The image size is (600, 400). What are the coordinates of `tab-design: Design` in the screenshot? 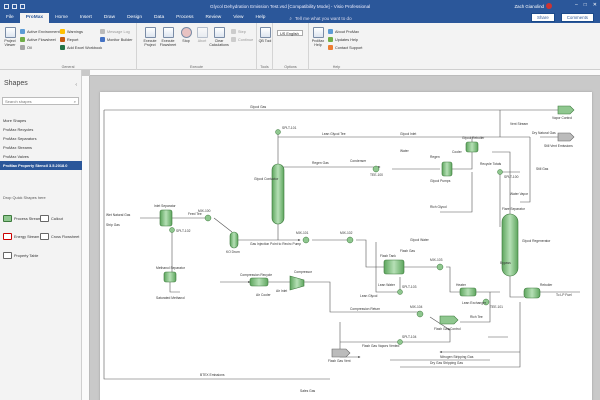 It's located at (134, 18).